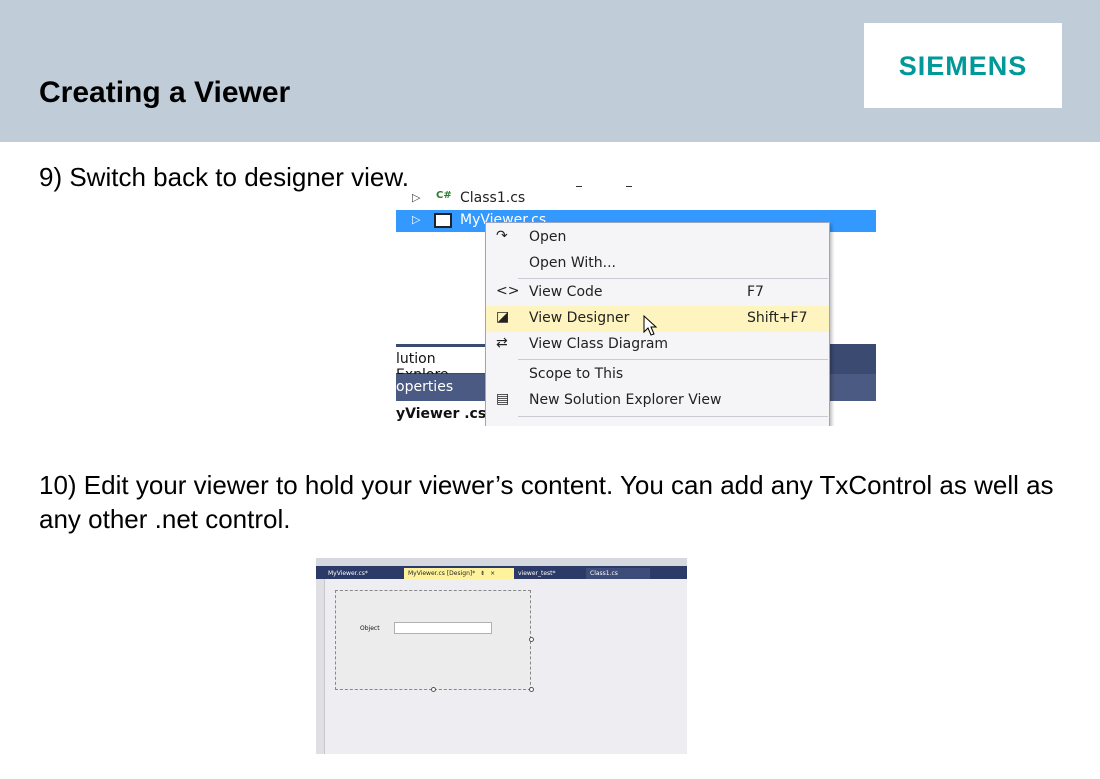 Image resolution: width=1100 pixels, height=779 pixels. What do you see at coordinates (650, 325) in the screenshot?
I see `mouse-pointer-icon` at bounding box center [650, 325].